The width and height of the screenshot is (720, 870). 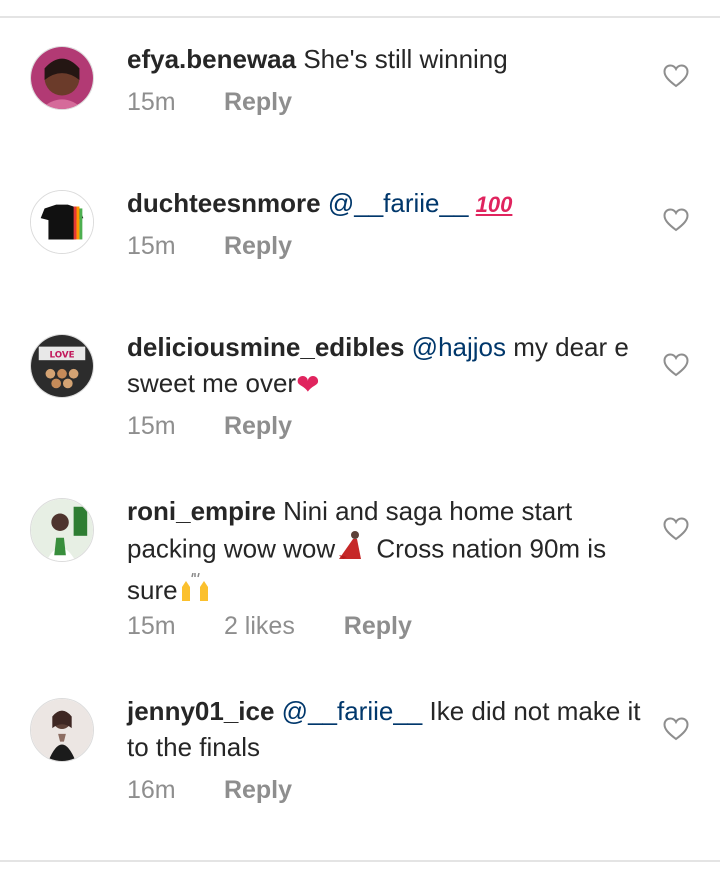 I want to click on comment-text: efya.benewaa She's still winning, so click(x=387, y=59).